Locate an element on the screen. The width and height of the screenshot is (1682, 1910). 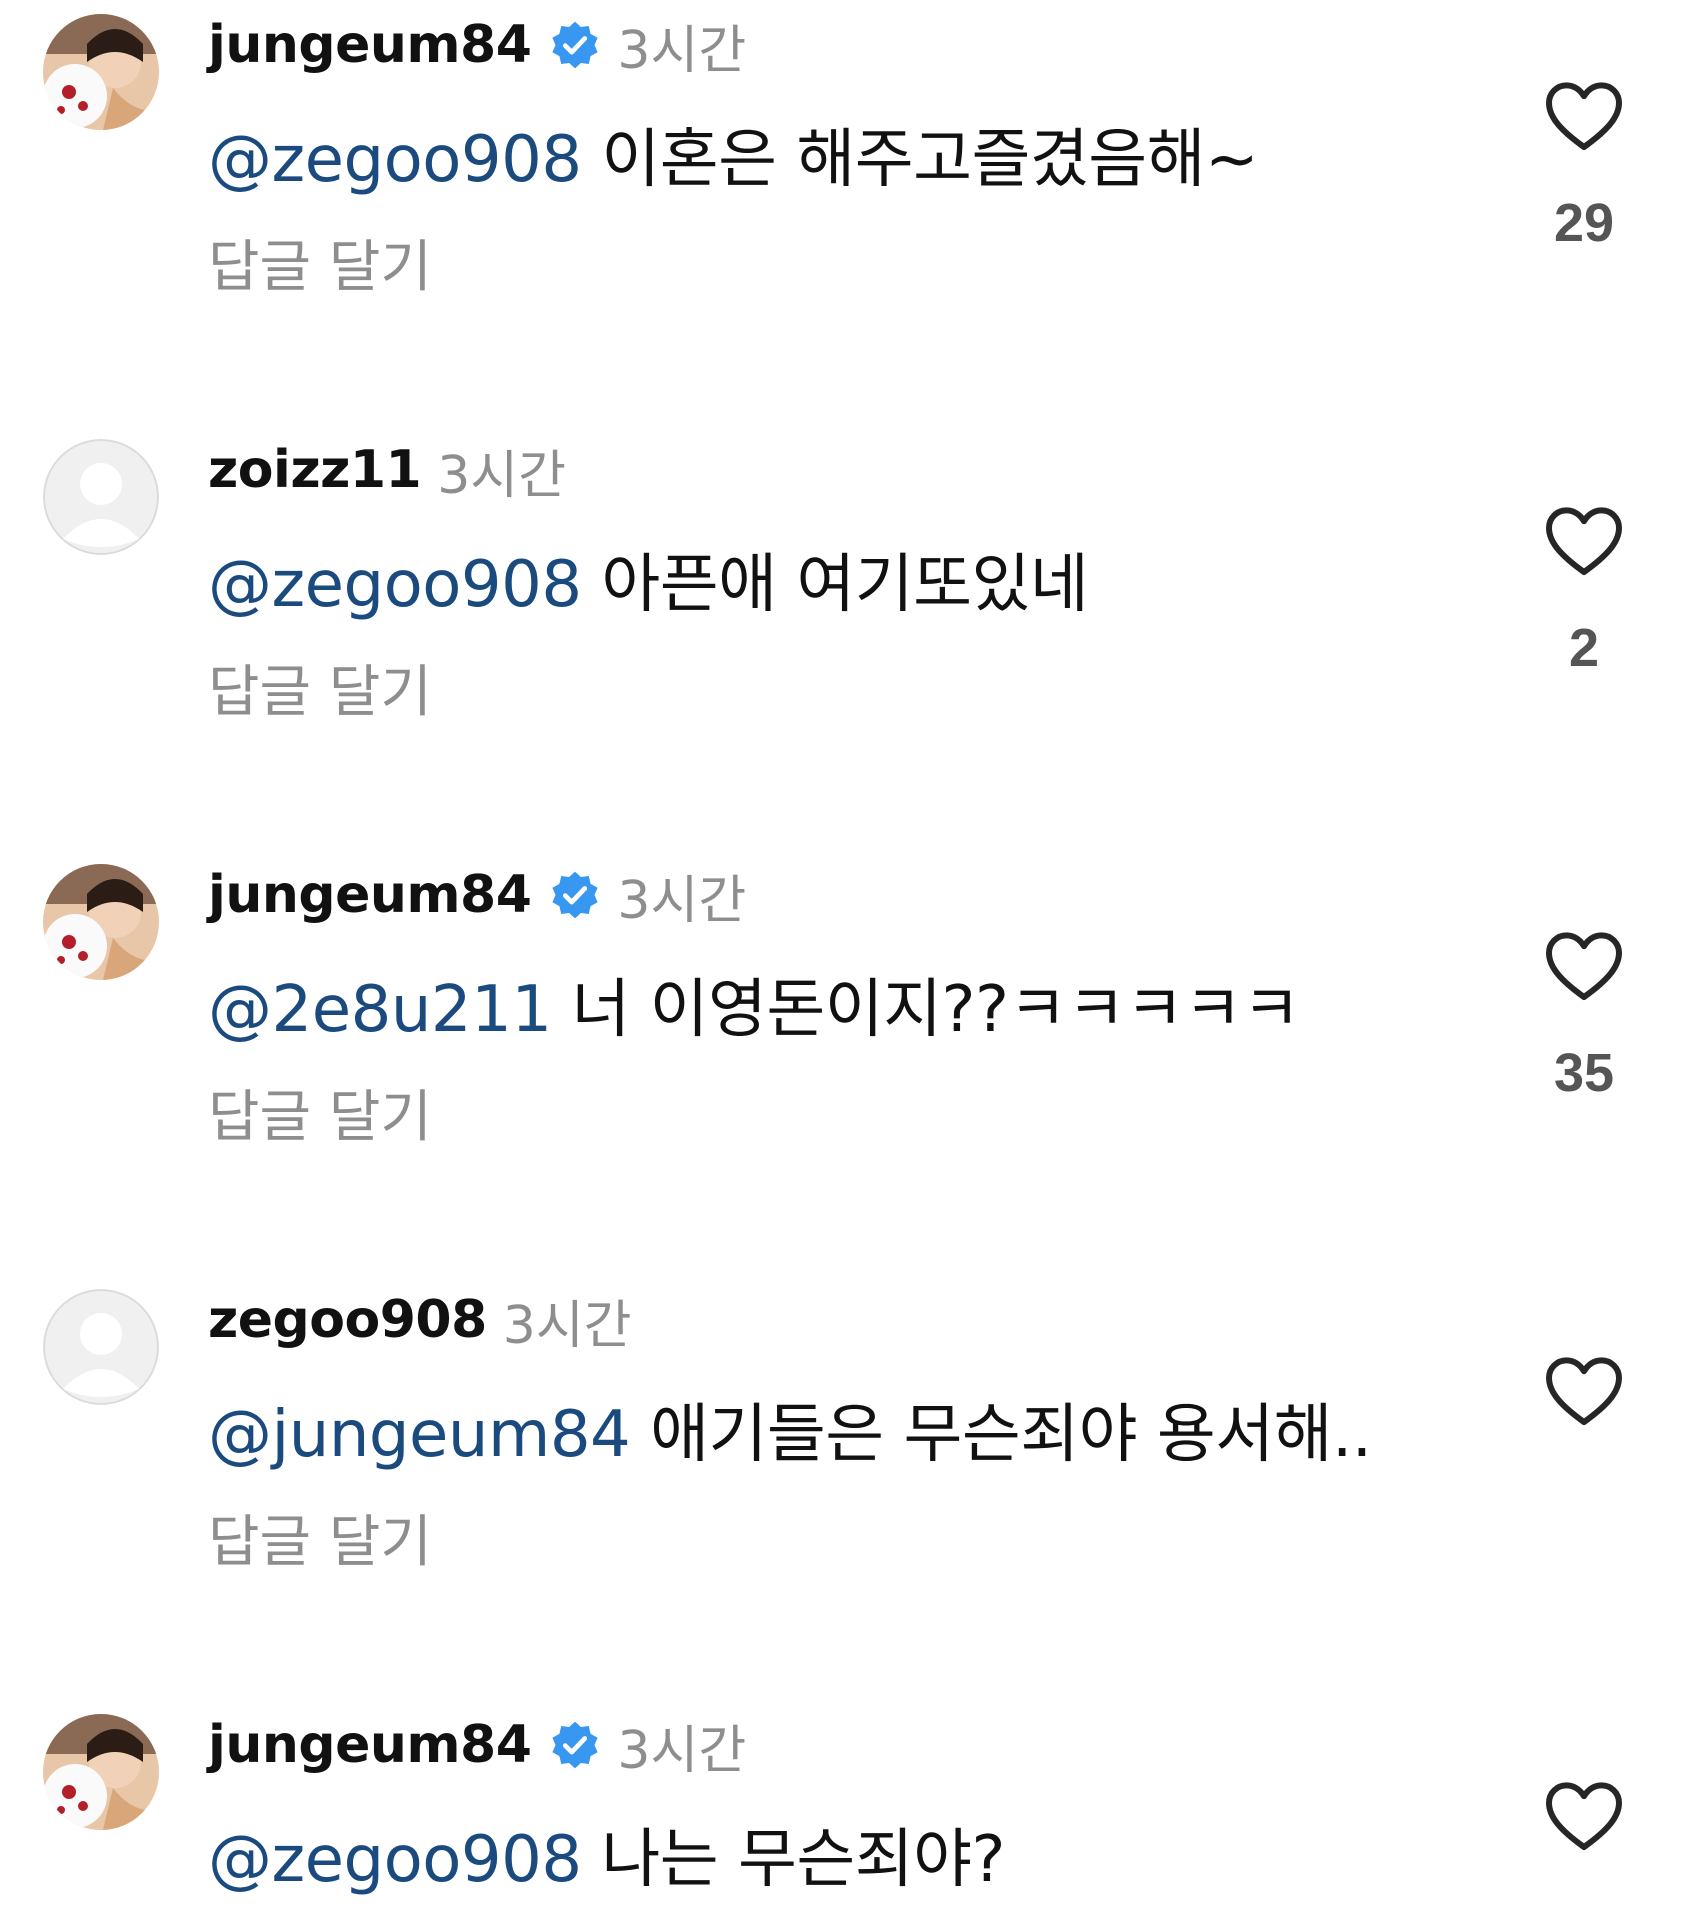
like-count: 29 is located at coordinates (1584, 223).